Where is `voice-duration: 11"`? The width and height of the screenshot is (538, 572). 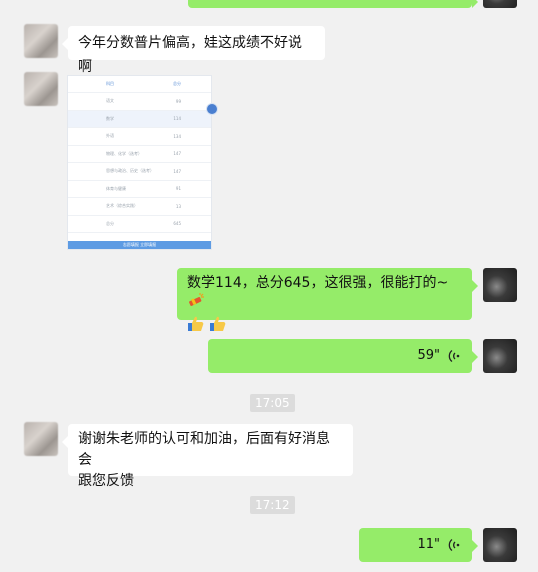 voice-duration: 11" is located at coordinates (428, 544).